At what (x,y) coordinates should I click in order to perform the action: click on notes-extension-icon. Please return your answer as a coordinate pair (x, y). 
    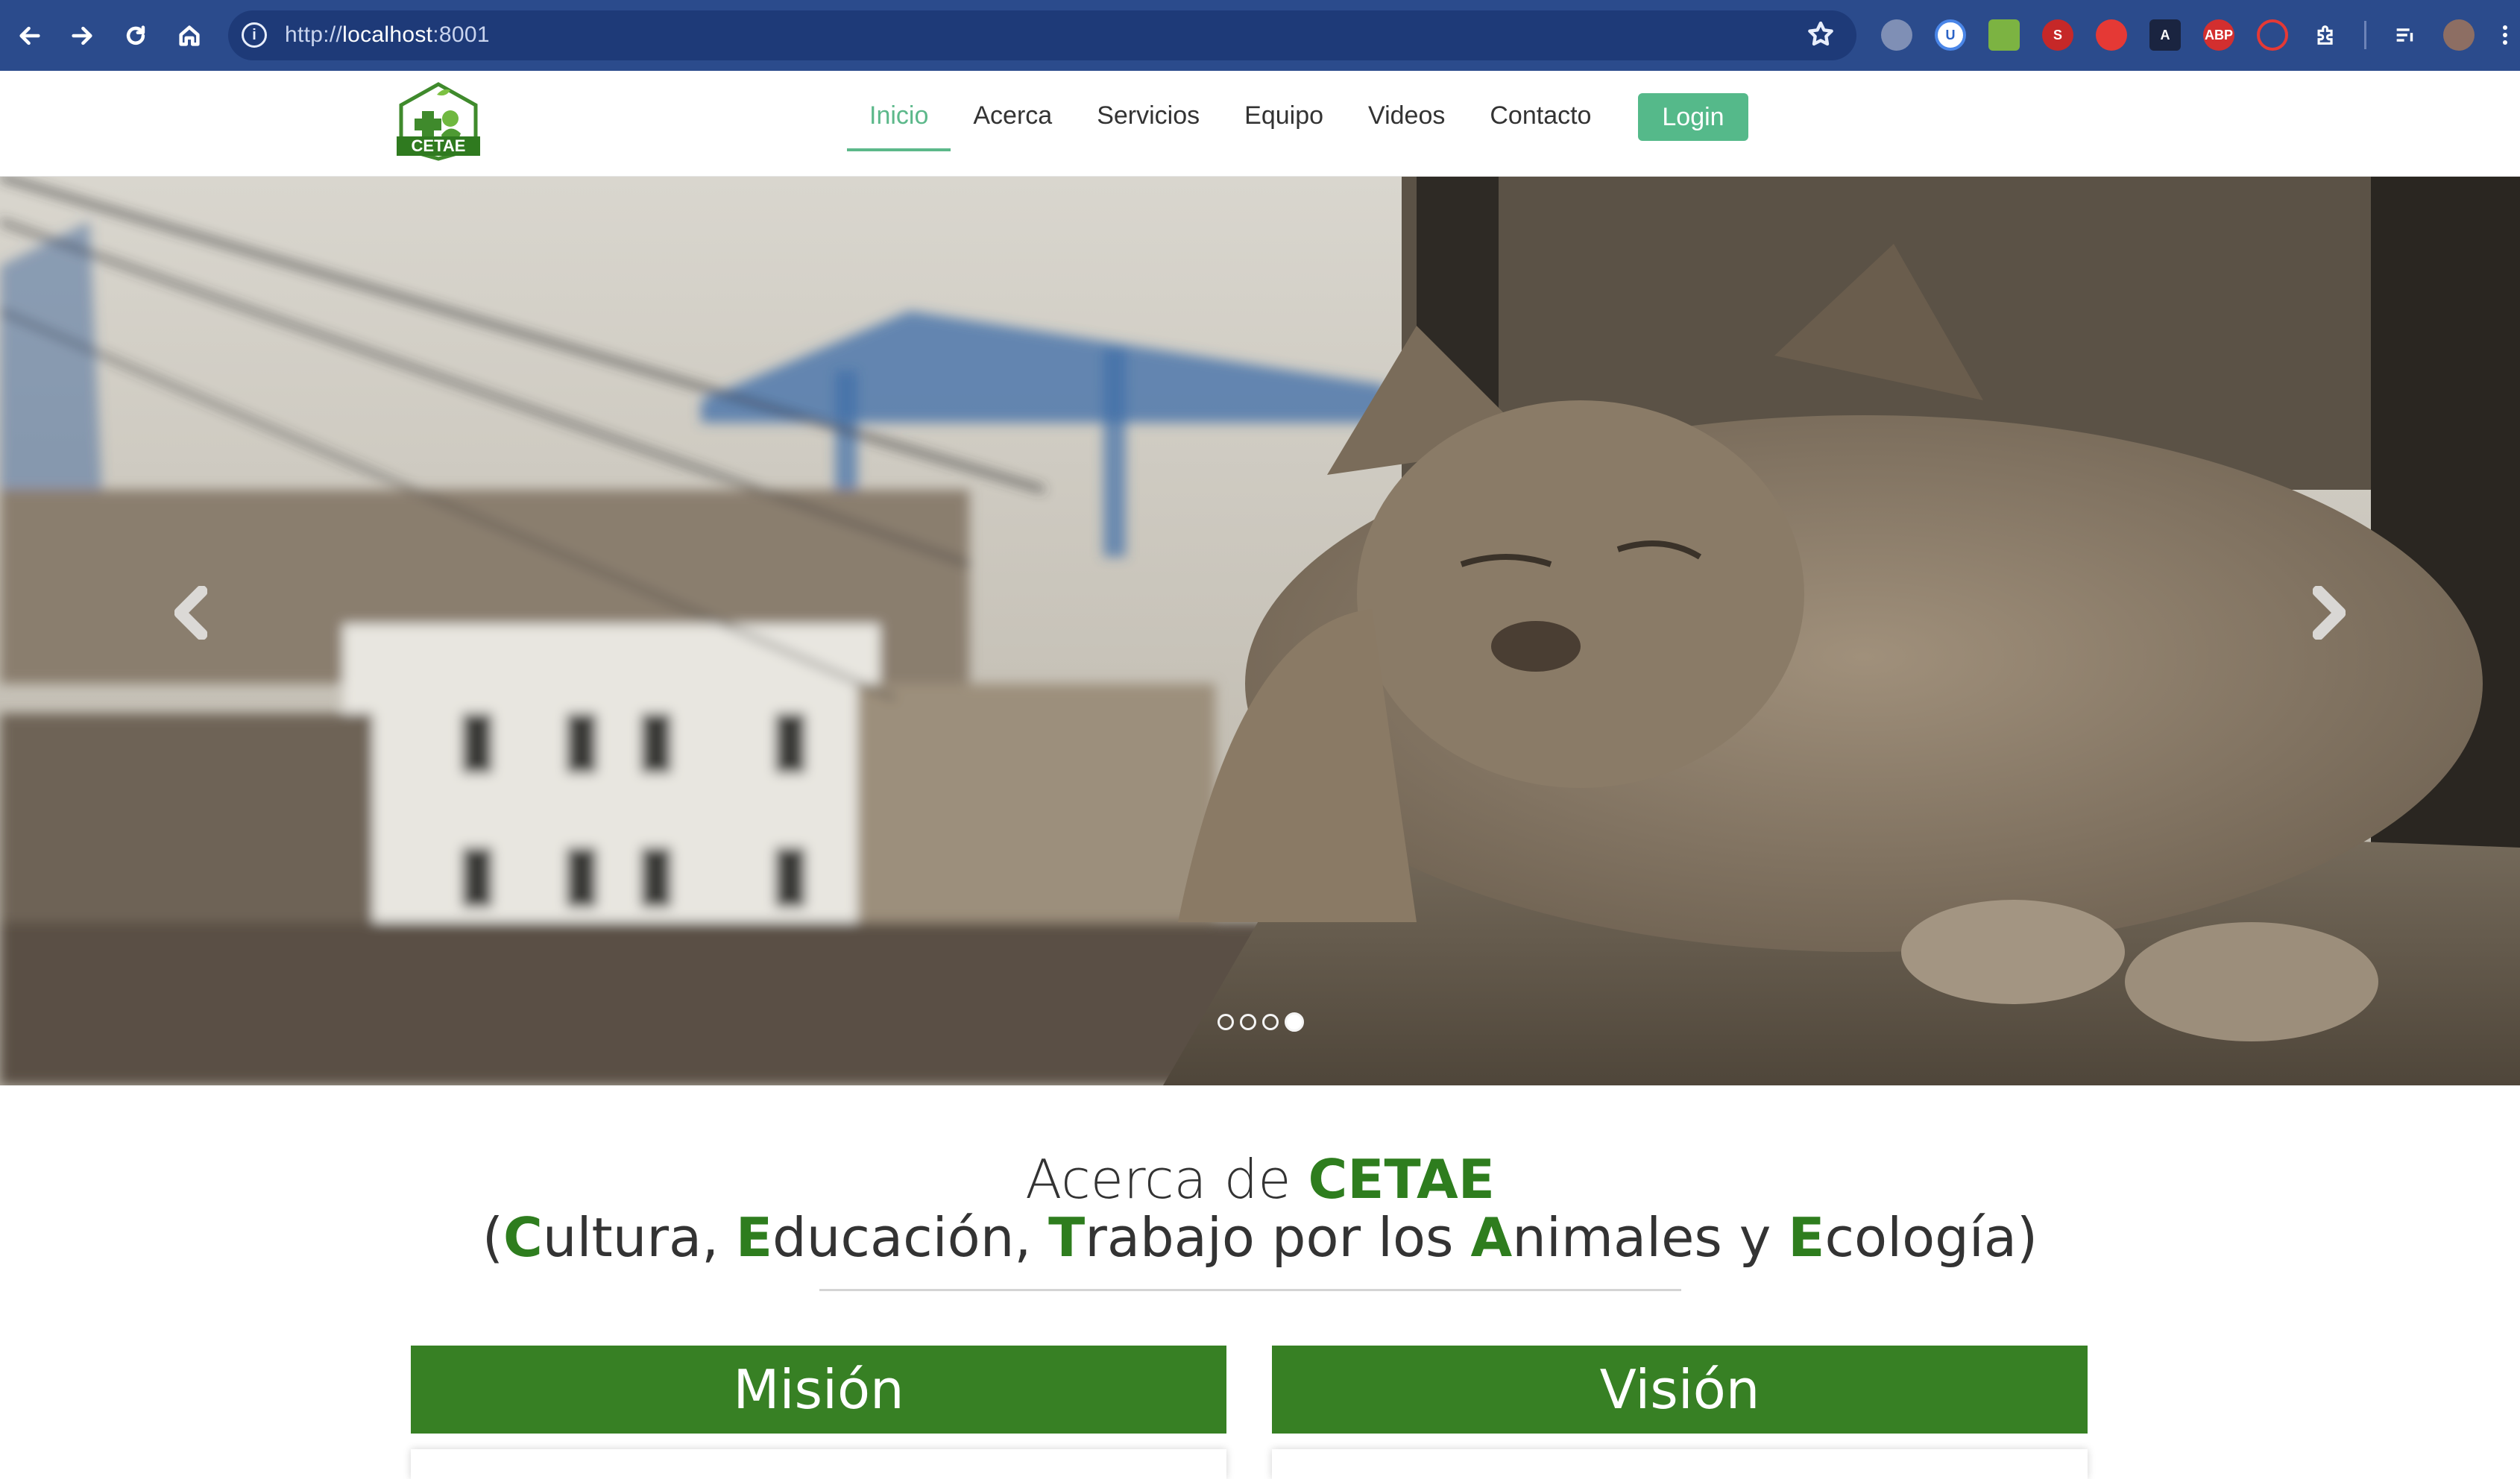
    Looking at the image, I should click on (2004, 35).